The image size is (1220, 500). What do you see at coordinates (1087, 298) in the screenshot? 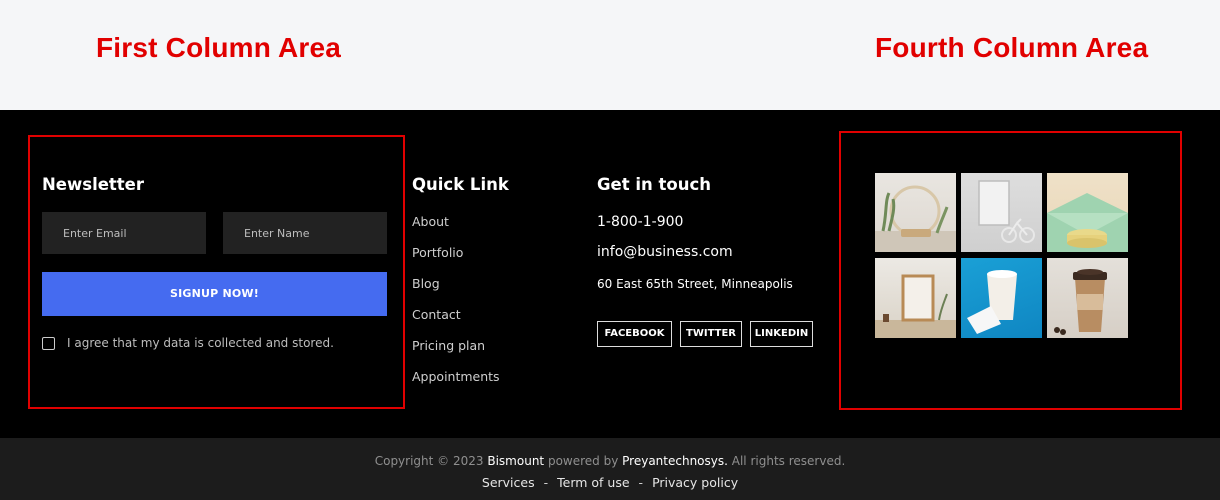
I see `gallery-image-coffee-cup` at bounding box center [1087, 298].